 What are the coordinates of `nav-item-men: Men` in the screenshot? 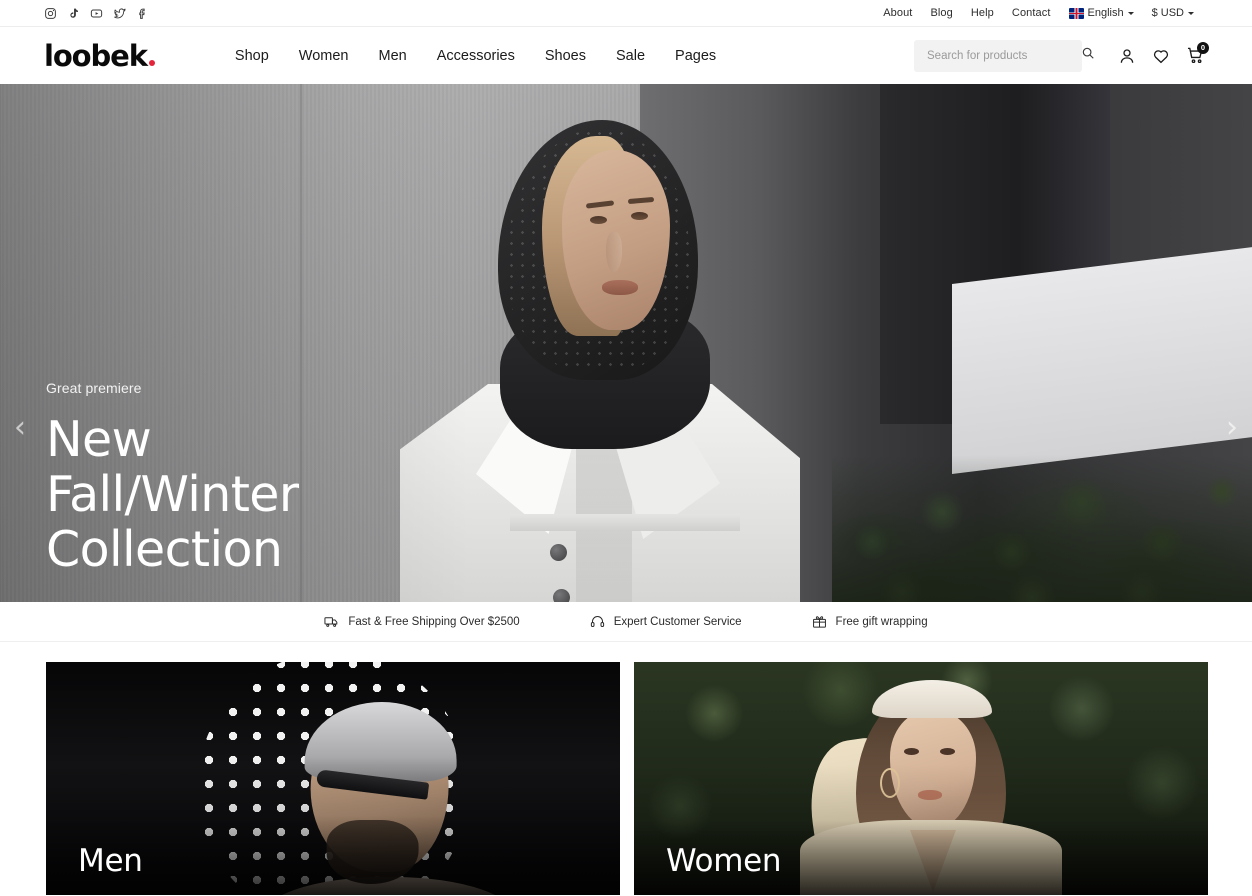 It's located at (392, 56).